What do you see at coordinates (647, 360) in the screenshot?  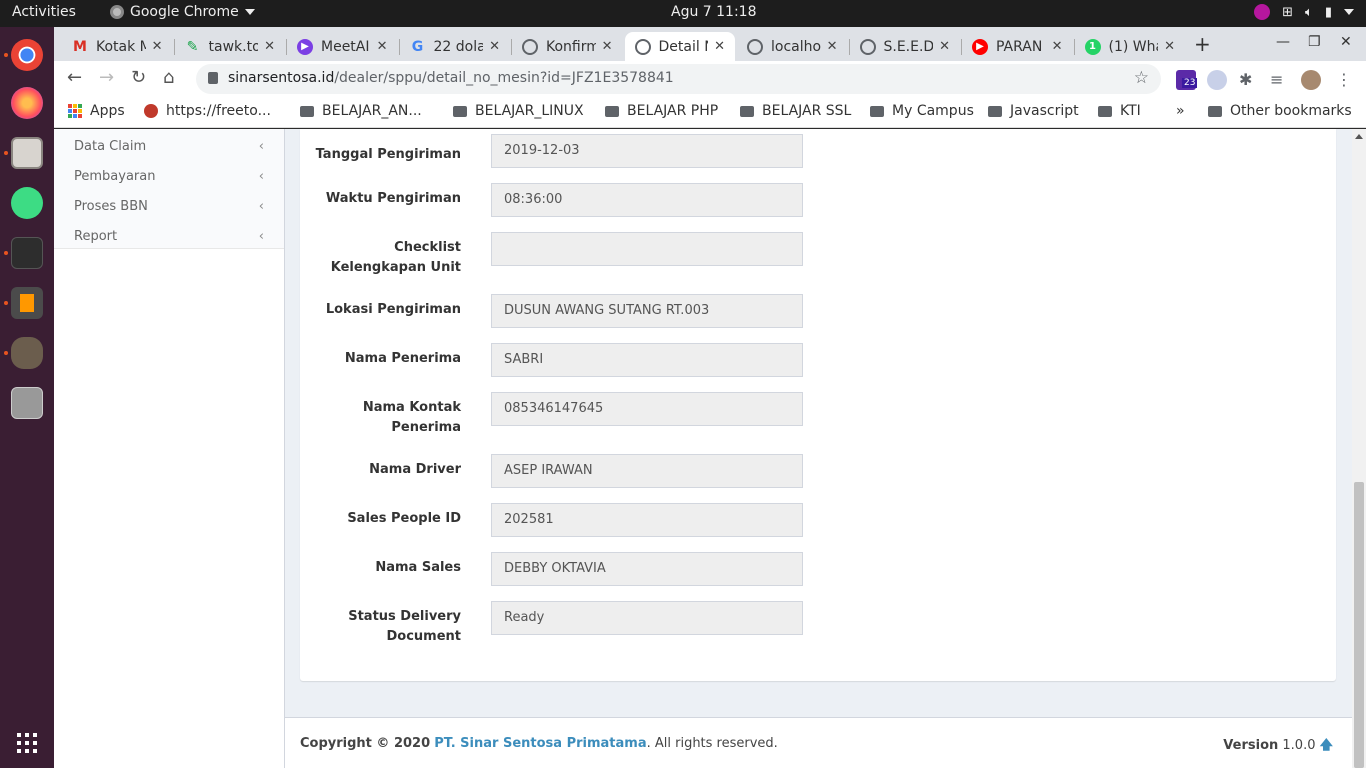 I see `nama-penerima-field: SABRI` at bounding box center [647, 360].